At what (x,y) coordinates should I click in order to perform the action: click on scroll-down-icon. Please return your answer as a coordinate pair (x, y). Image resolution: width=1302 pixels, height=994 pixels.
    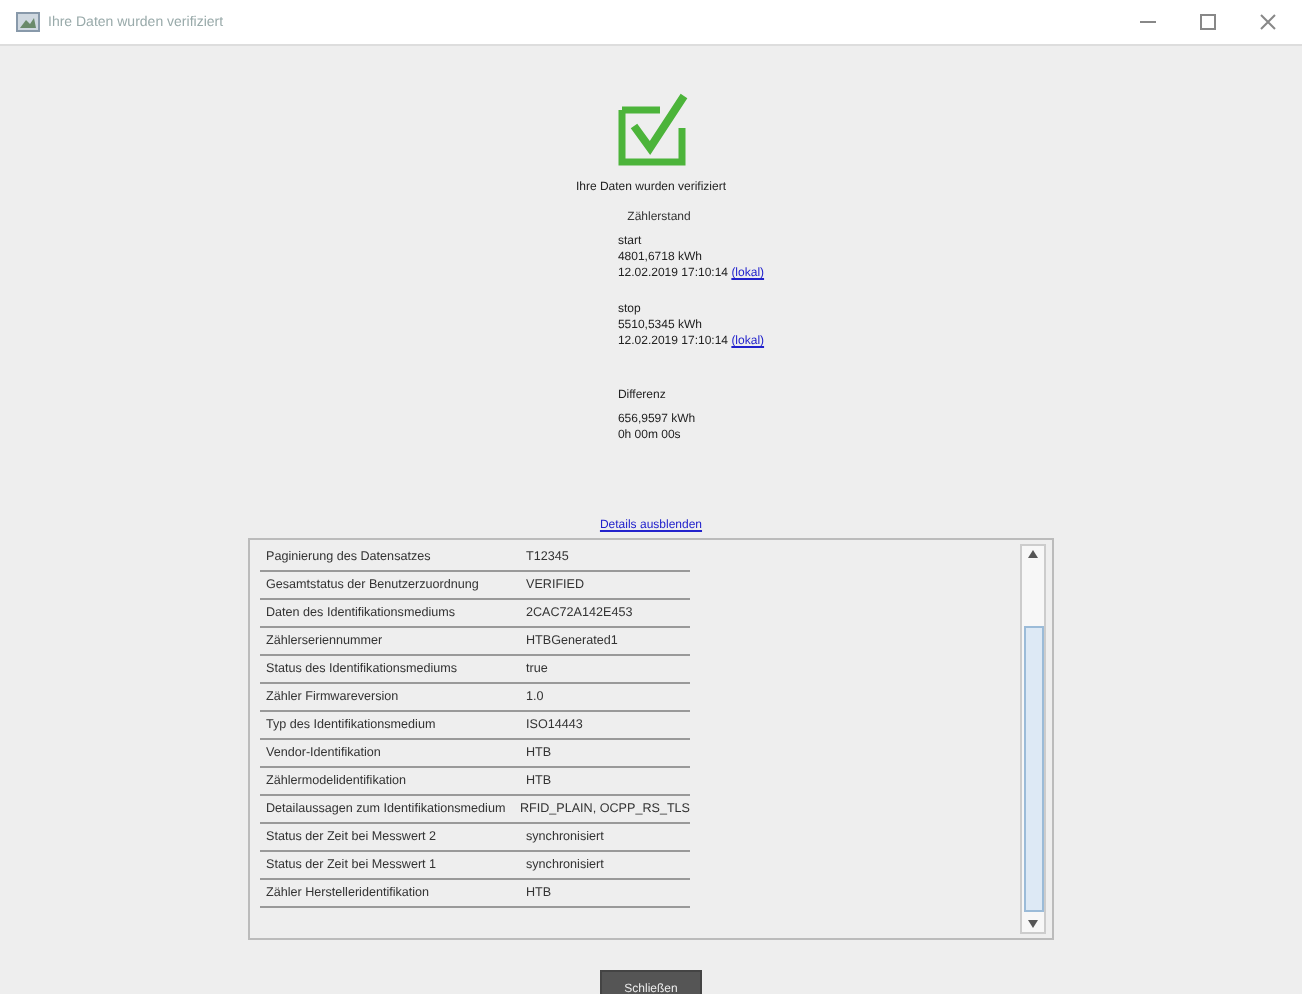
    Looking at the image, I should click on (1033, 924).